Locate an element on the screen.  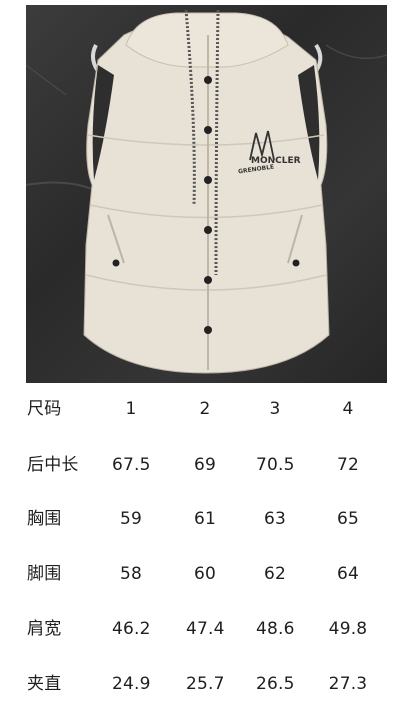
size-4-header: 4 is located at coordinates (348, 409).